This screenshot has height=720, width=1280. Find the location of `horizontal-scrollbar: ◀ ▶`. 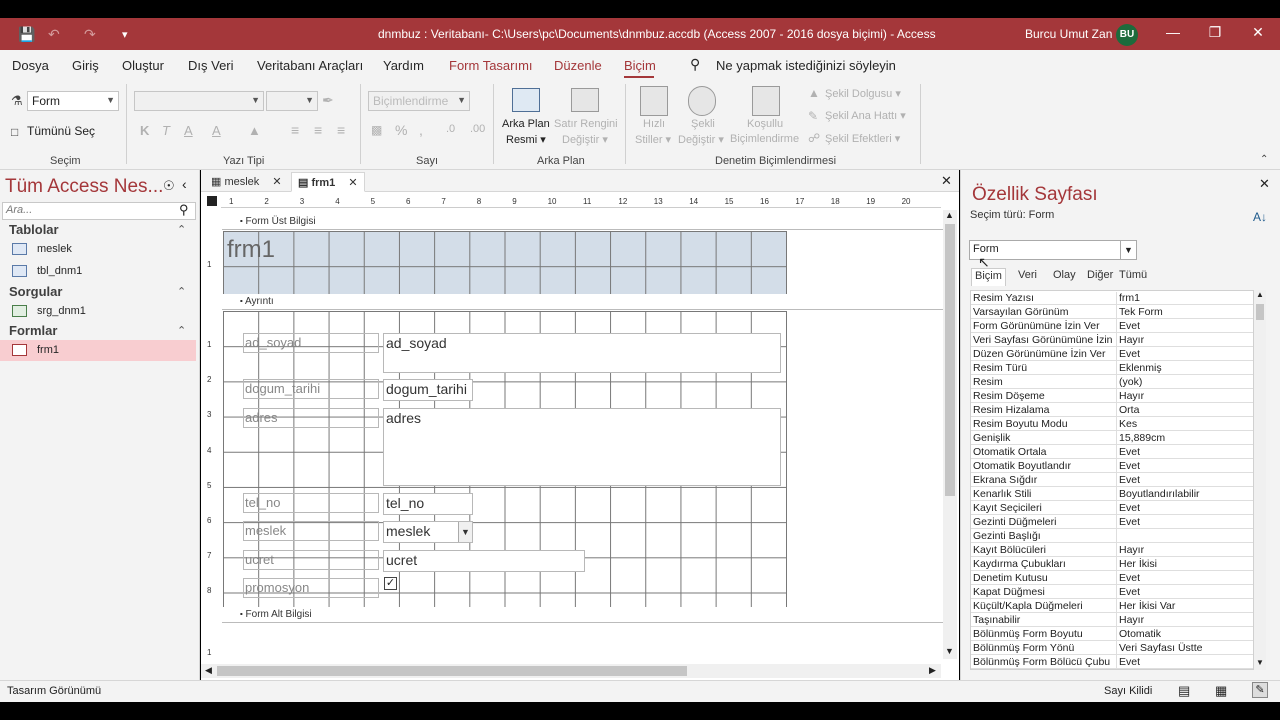

horizontal-scrollbar: ◀ ▶ is located at coordinates (571, 671).